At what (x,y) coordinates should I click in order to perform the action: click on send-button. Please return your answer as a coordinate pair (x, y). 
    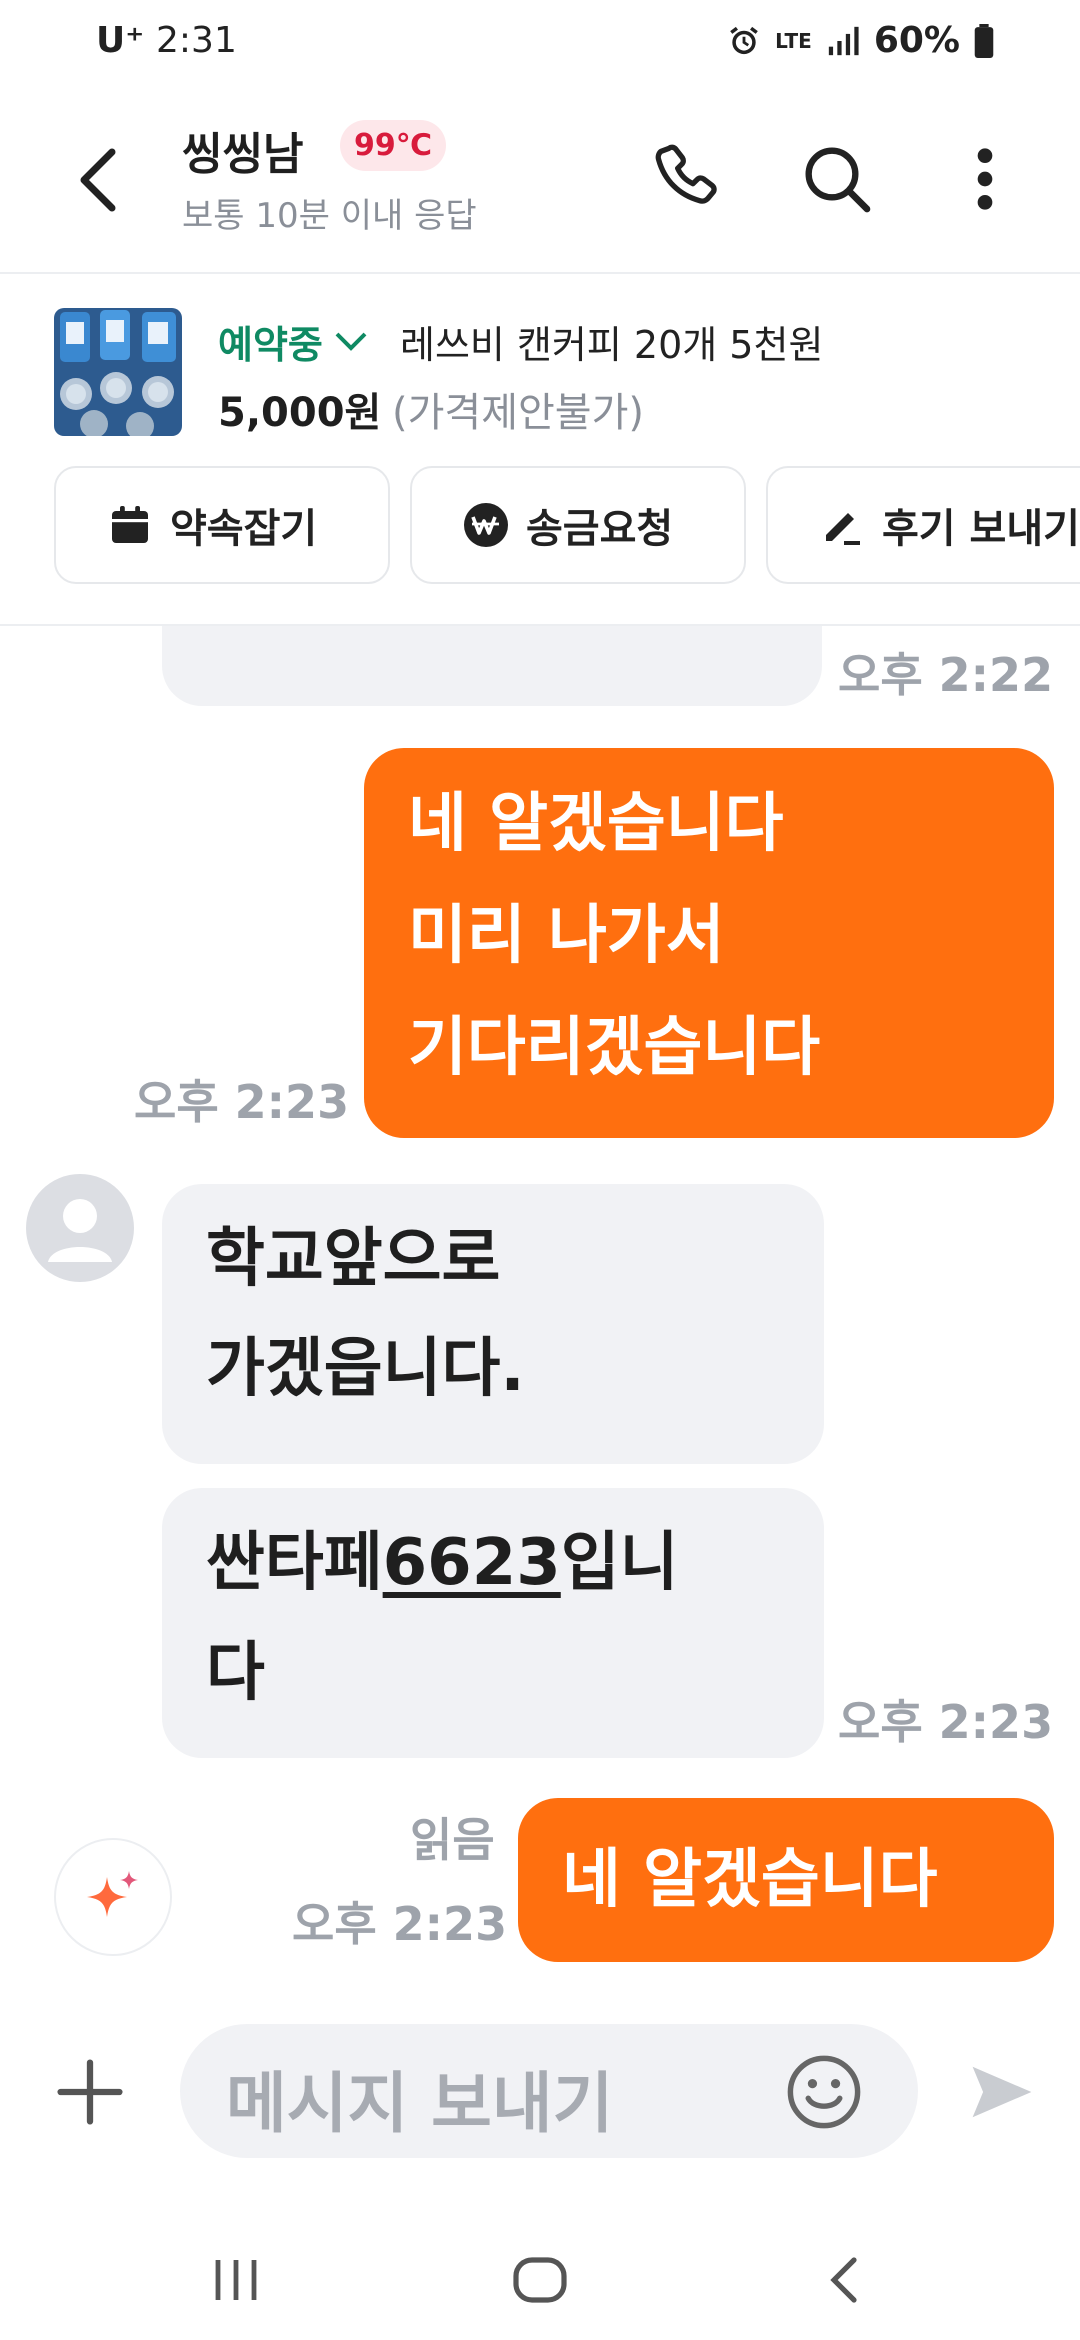
    Looking at the image, I should click on (1002, 2092).